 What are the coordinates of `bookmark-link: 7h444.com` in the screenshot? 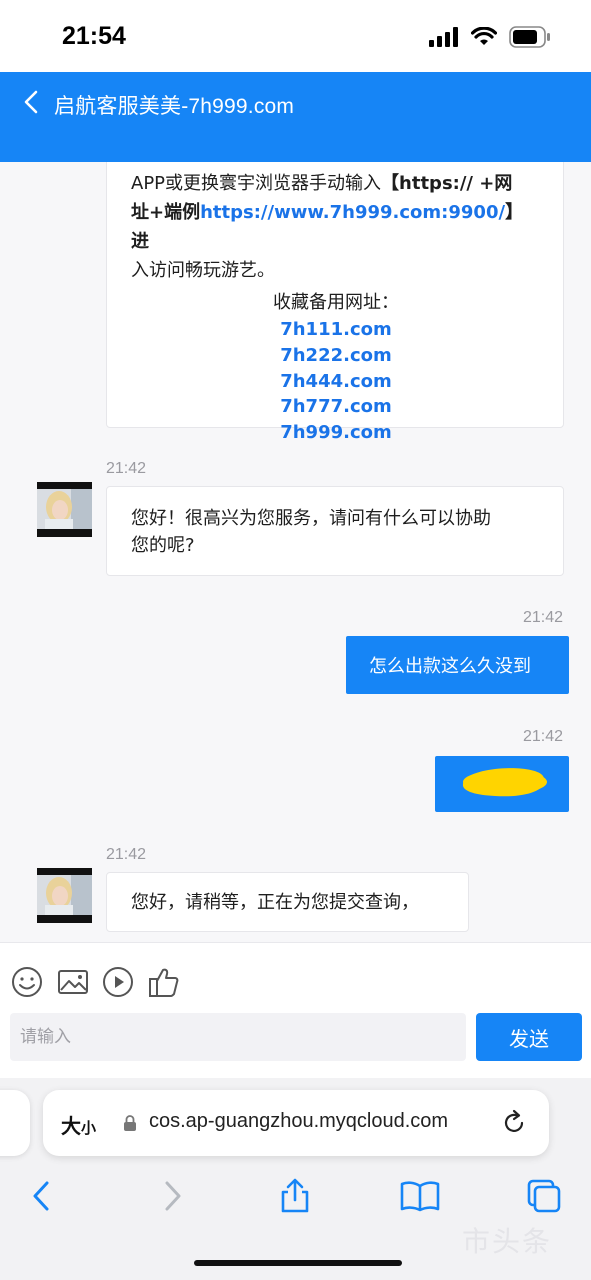 It's located at (336, 382).